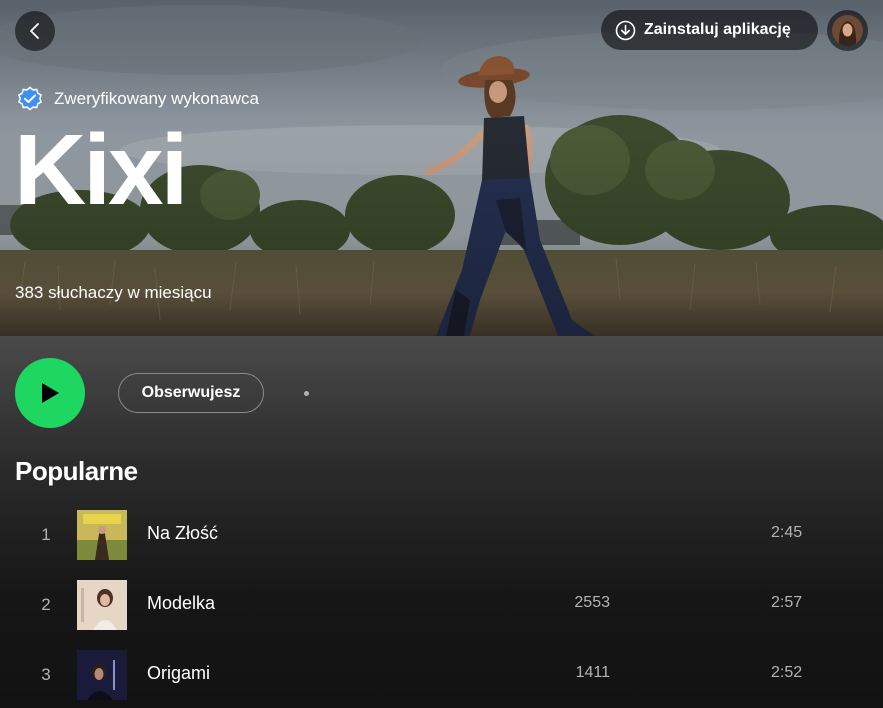  I want to click on play-button, so click(50, 393).